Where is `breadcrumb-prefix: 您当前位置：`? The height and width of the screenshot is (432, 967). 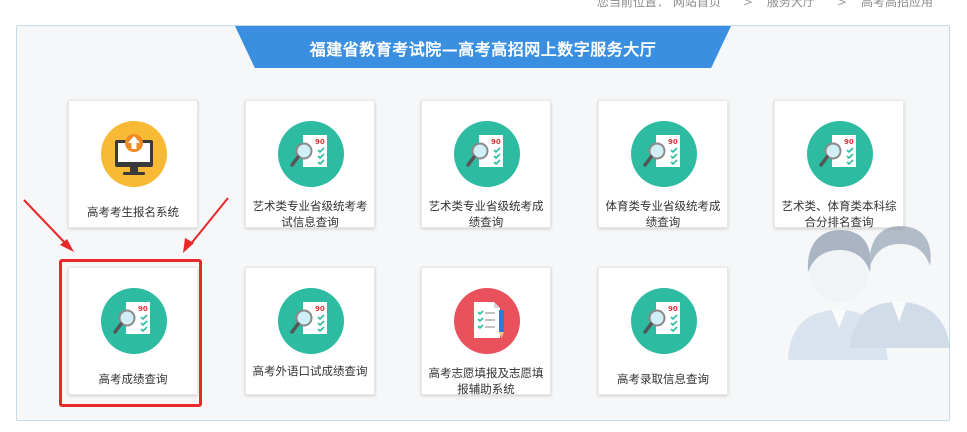 breadcrumb-prefix: 您当前位置： is located at coordinates (632, 4).